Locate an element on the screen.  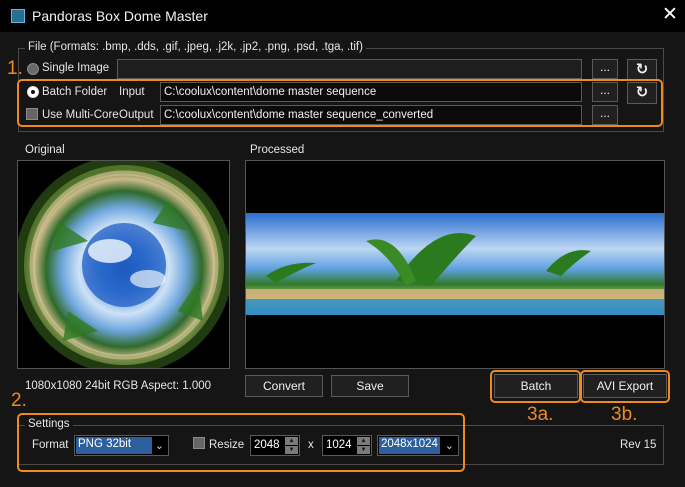
revision-label: Rev 15 is located at coordinates (638, 445).